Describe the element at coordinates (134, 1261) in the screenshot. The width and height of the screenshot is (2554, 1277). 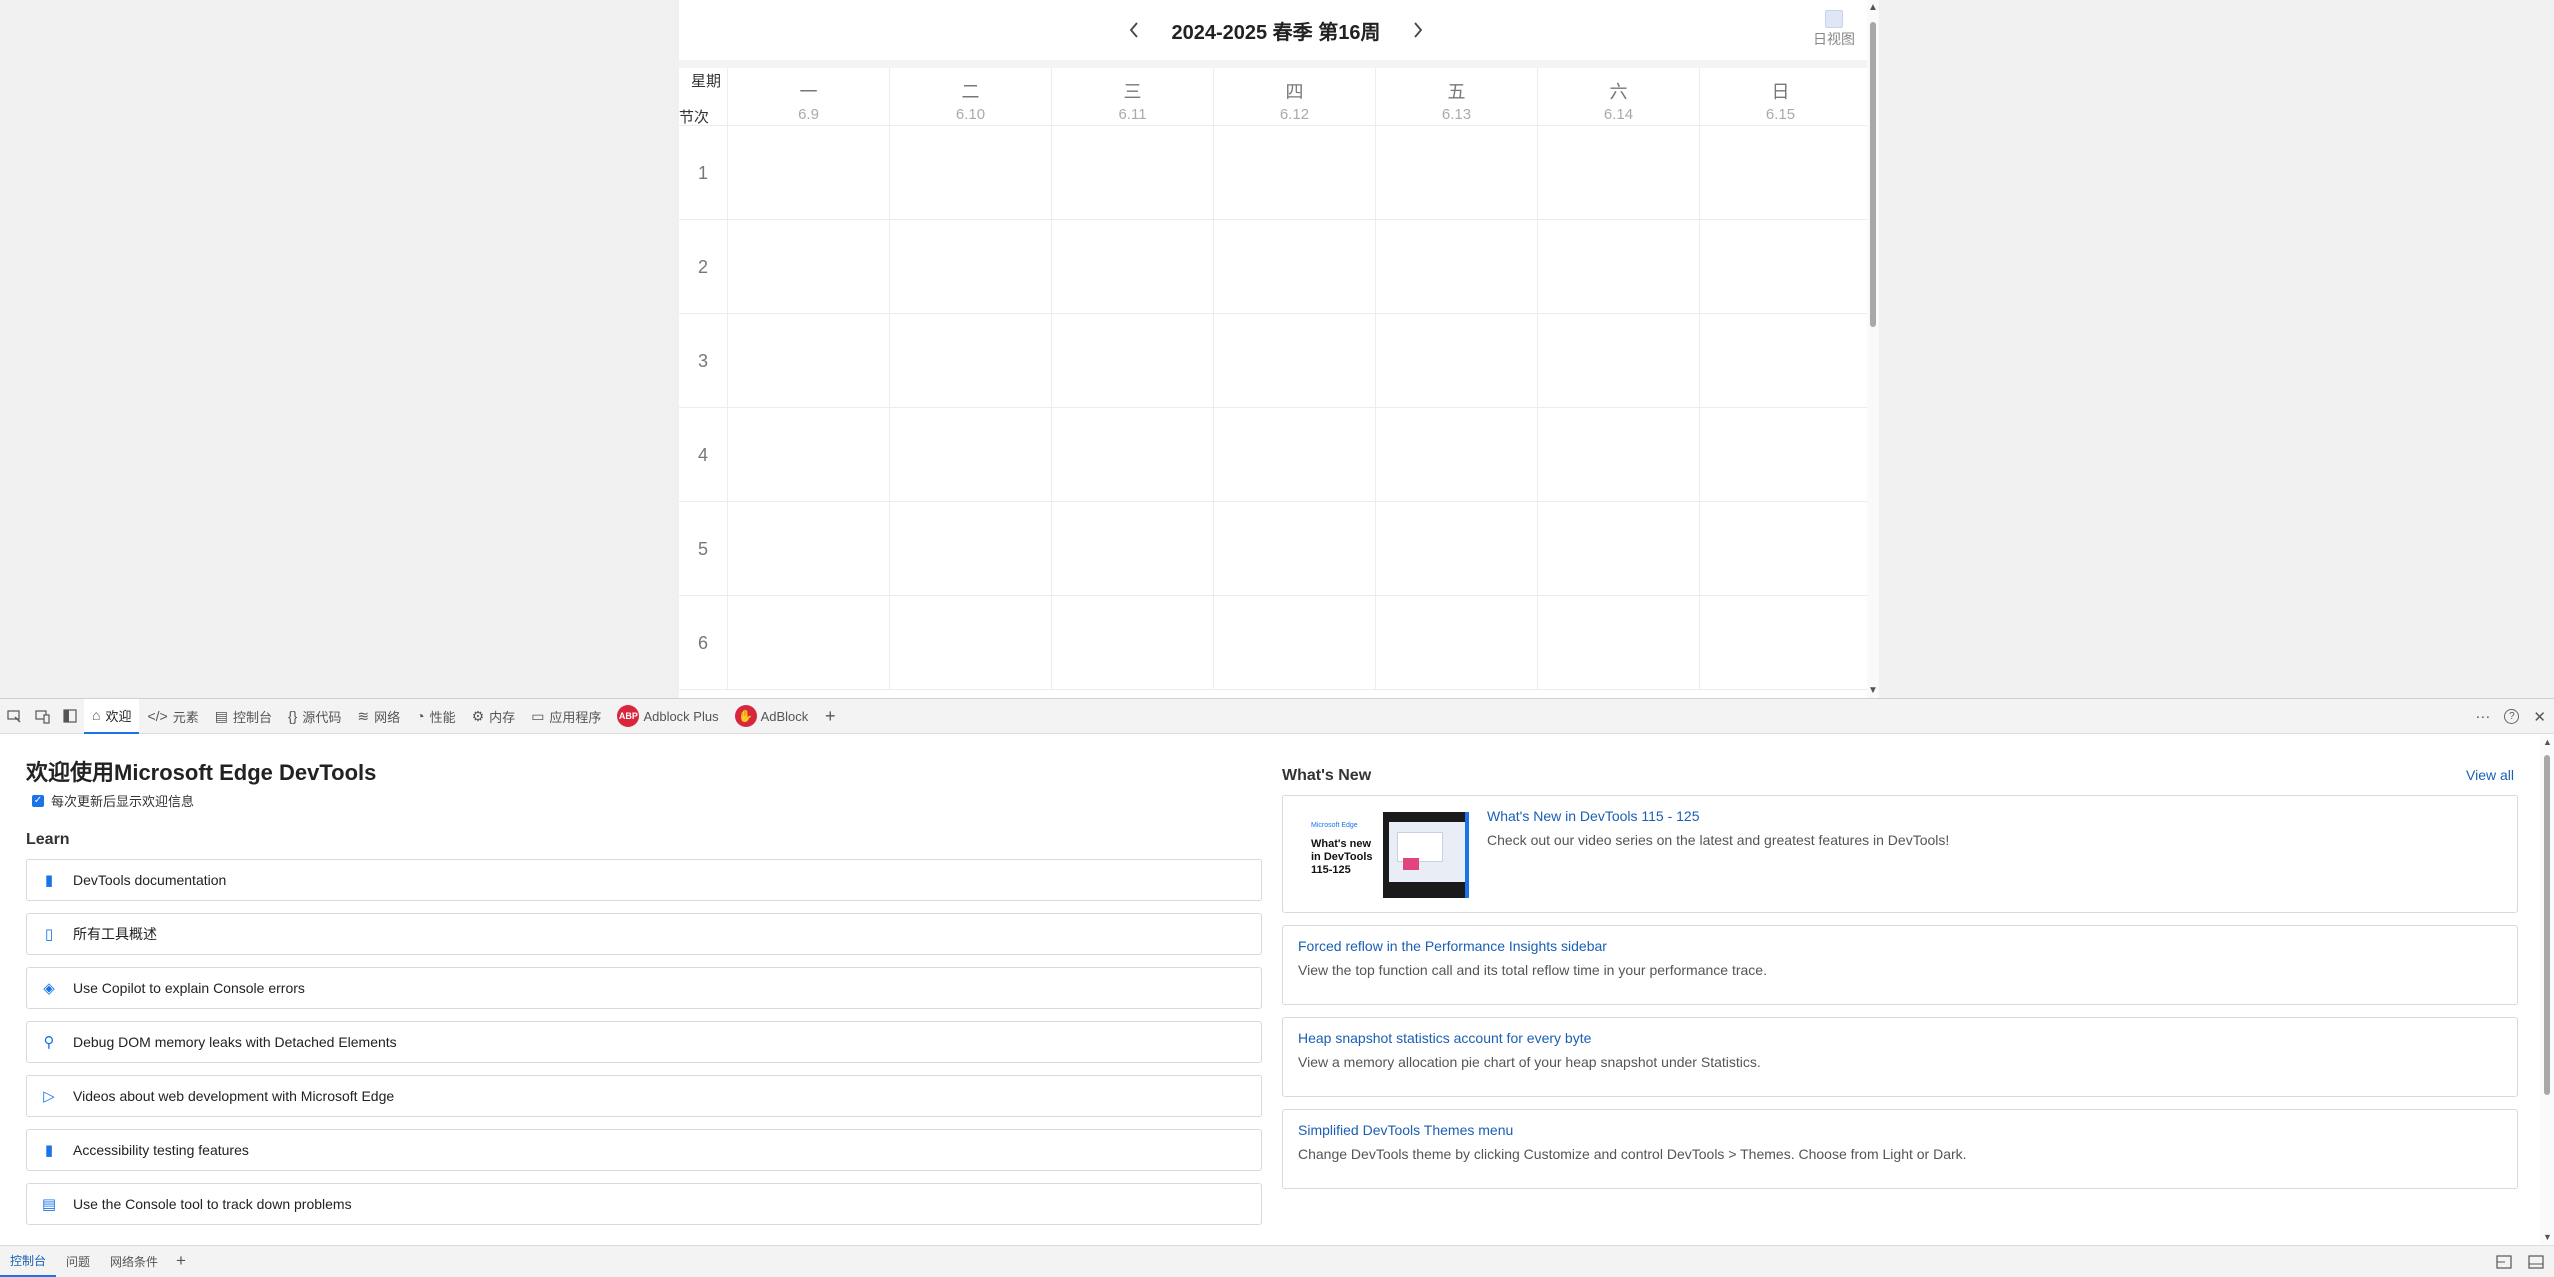
I see `drawer-tab: 网络条件` at that location.